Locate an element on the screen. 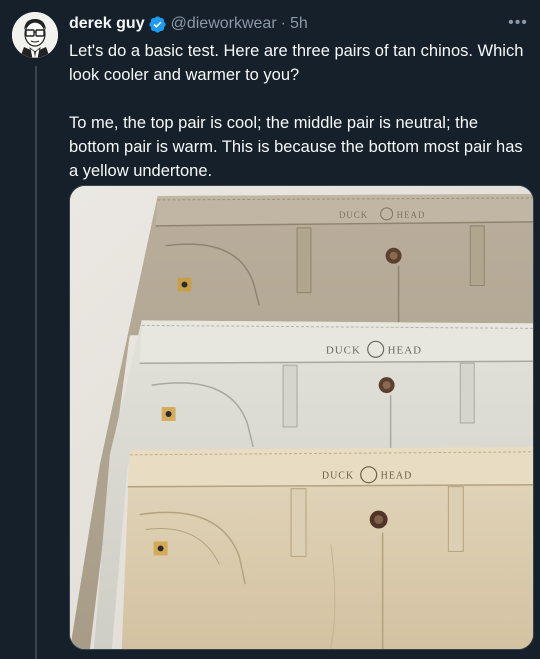 The image size is (540, 659). author-name: derek guy is located at coordinates (107, 24).